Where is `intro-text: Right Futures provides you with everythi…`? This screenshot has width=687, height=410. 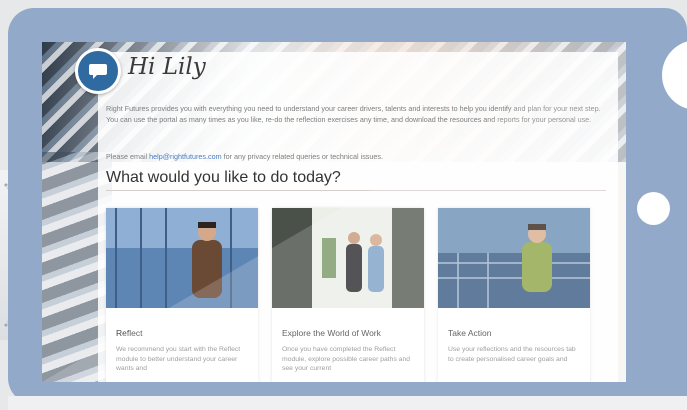
intro-text: Right Futures provides you with everythi… is located at coordinates (353, 114).